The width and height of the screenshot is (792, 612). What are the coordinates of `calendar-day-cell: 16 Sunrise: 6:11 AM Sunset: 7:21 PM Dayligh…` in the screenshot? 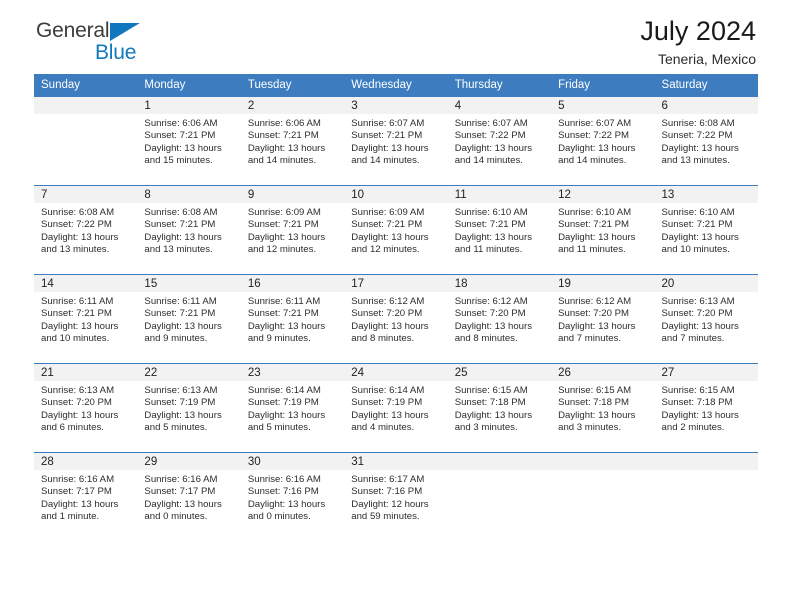 It's located at (292, 319).